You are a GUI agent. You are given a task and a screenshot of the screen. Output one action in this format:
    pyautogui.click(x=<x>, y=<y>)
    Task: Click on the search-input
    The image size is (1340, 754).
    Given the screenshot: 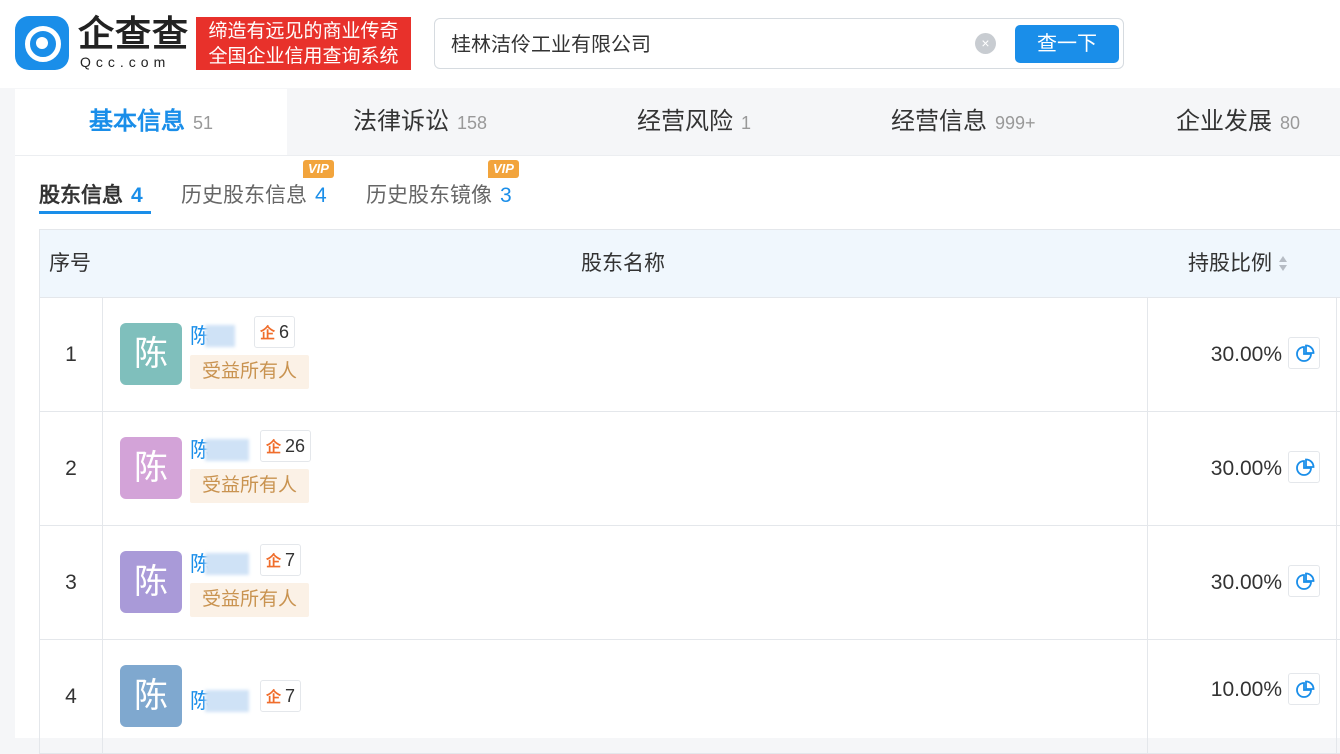 What is the action you would take?
    pyautogui.click(x=706, y=42)
    